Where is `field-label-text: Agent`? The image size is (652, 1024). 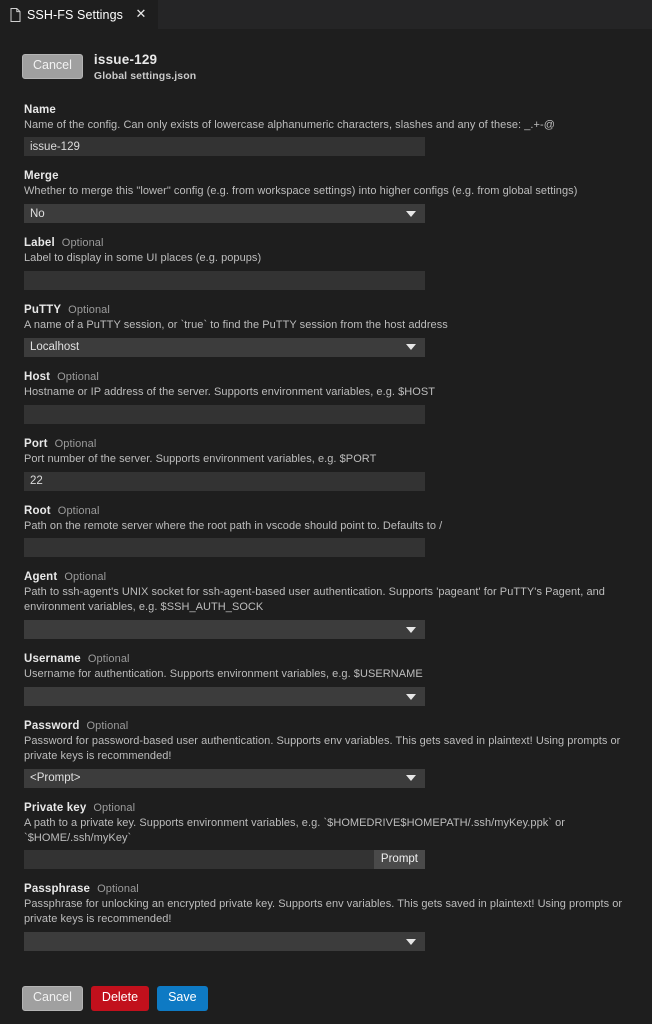 field-label-text: Agent is located at coordinates (41, 577).